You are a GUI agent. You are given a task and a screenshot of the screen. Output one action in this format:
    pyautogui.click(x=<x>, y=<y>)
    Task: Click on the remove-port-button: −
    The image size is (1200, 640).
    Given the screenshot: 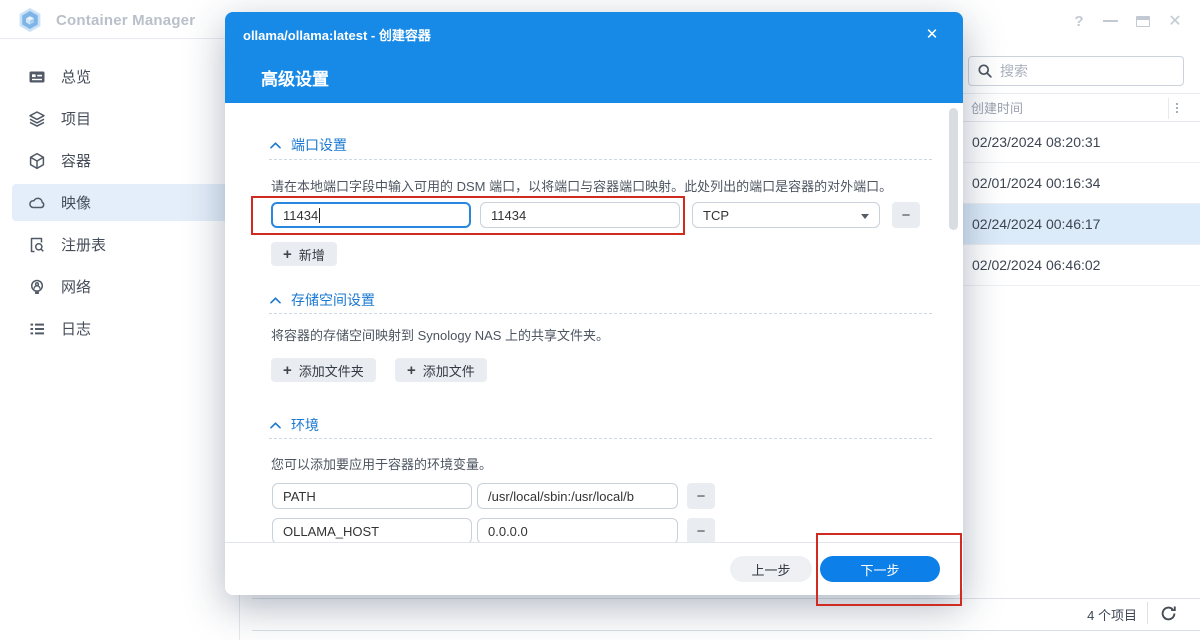 What is the action you would take?
    pyautogui.click(x=906, y=215)
    